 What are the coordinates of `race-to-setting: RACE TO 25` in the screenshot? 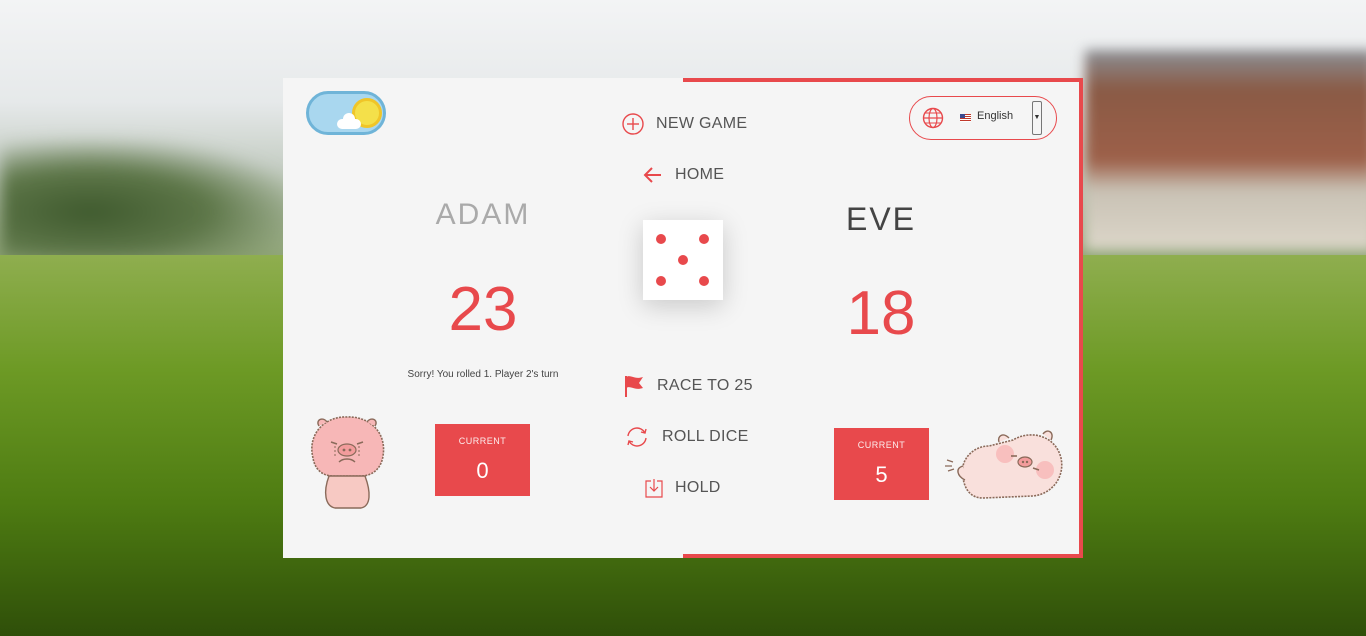 It's located at (688, 386).